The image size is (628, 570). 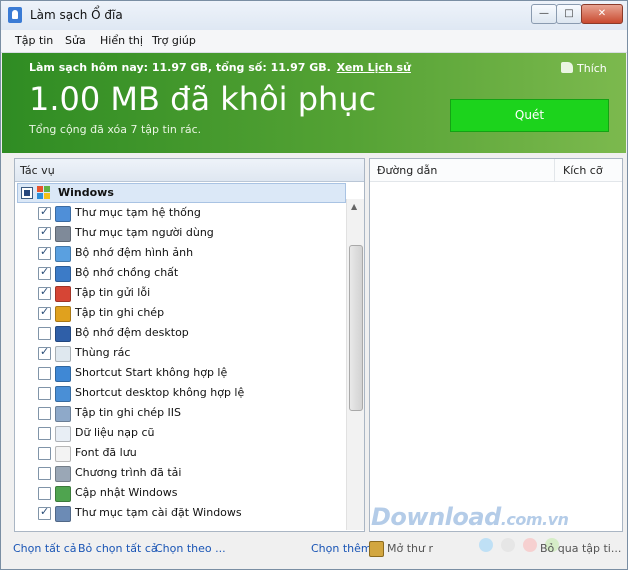 I want to click on group-checkbox, so click(x=27, y=193).